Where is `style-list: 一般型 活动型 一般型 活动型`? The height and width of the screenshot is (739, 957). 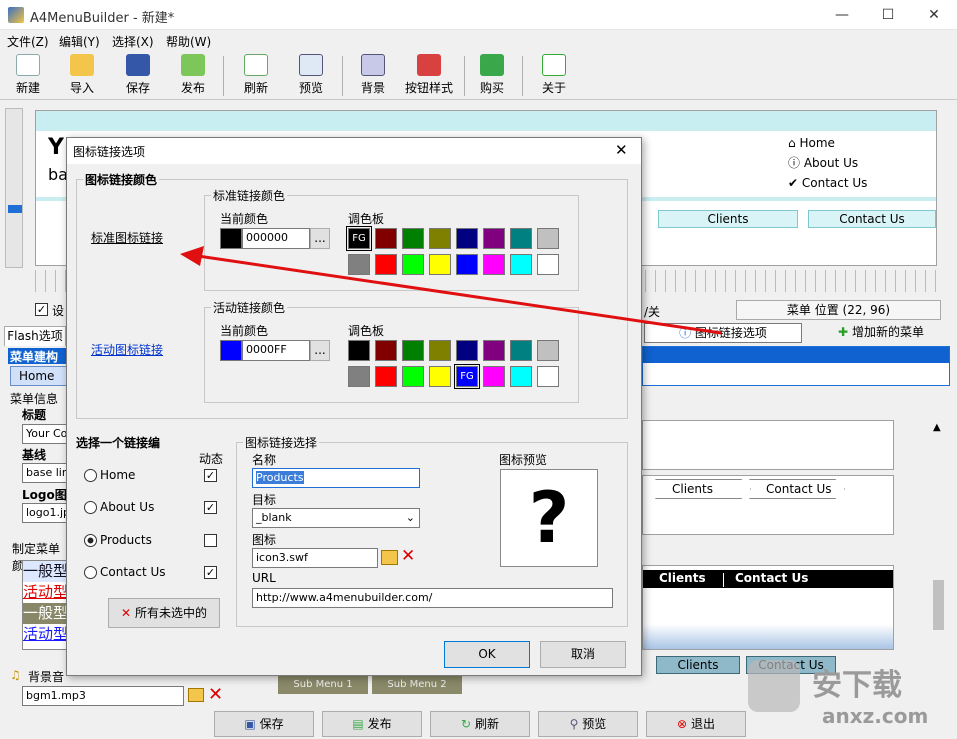 style-list: 一般型 活动型 一般型 活动型 is located at coordinates (47, 605).